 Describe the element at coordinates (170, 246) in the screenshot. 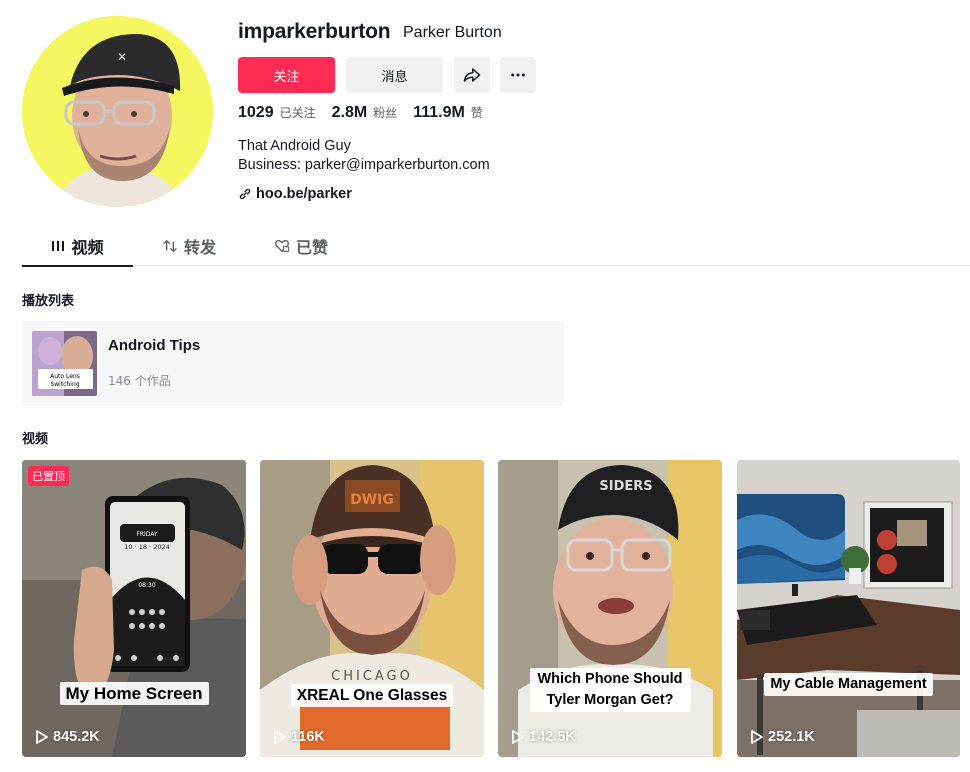

I see `repost-icon` at that location.